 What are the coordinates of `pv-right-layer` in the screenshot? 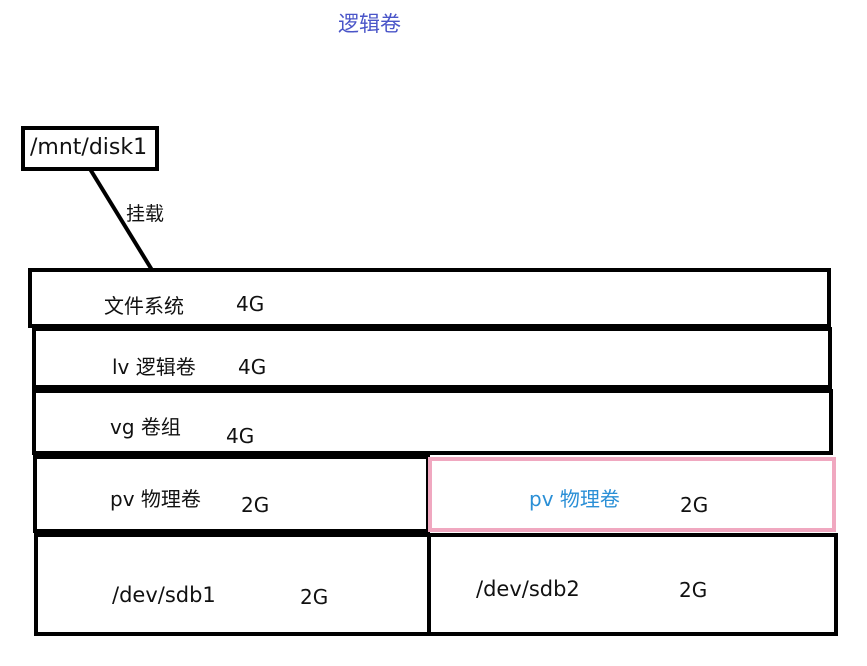 It's located at (632, 494).